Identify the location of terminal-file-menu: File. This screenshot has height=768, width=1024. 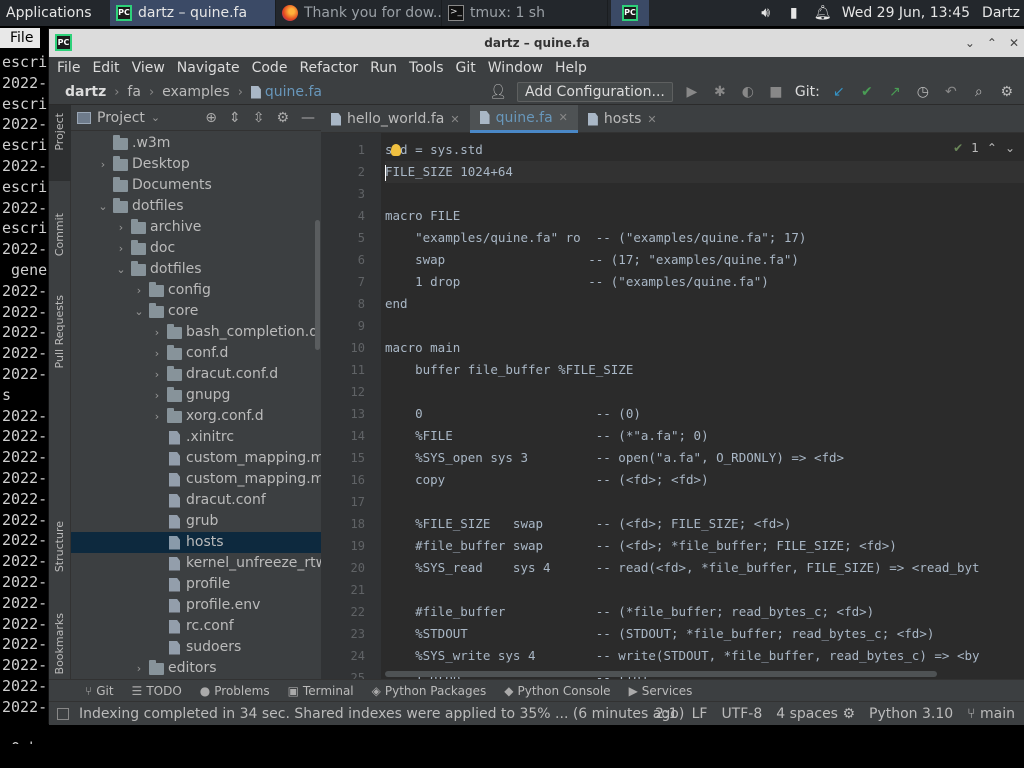
(20, 38).